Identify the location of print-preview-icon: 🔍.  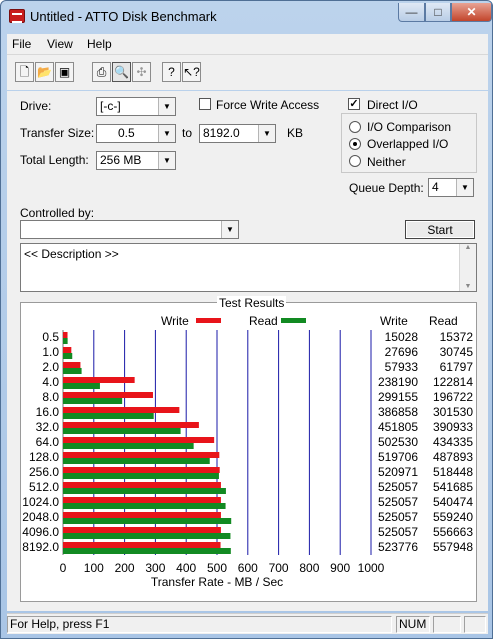
(121, 72).